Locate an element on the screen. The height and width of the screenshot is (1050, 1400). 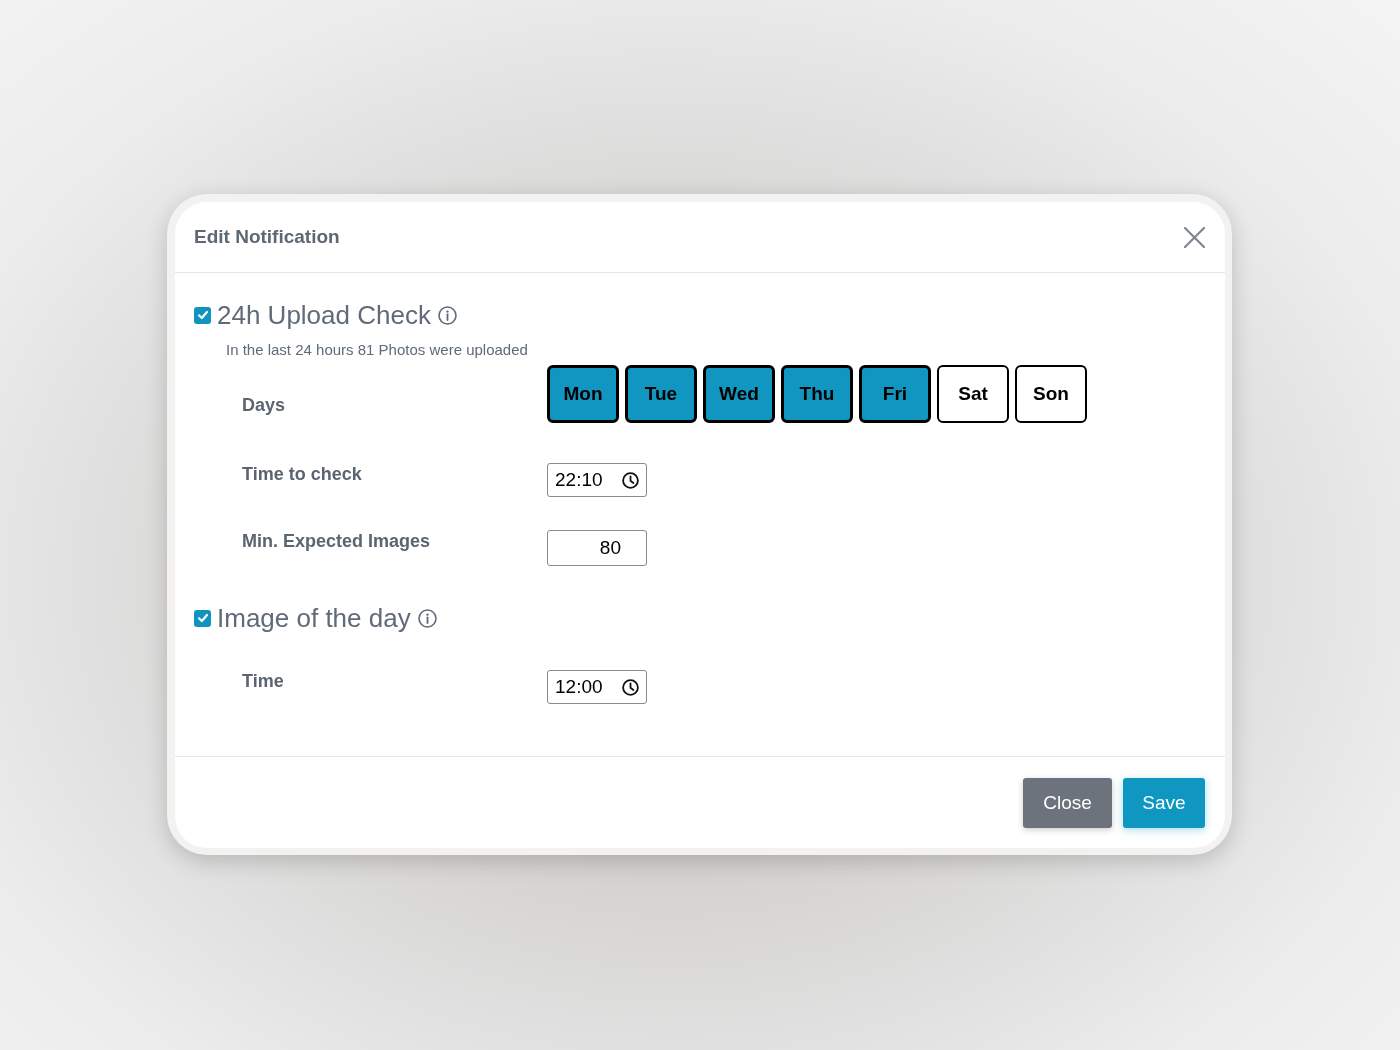
description-text: In the last 24 hours 81 Photos were uploaded is located at coordinates (377, 350).